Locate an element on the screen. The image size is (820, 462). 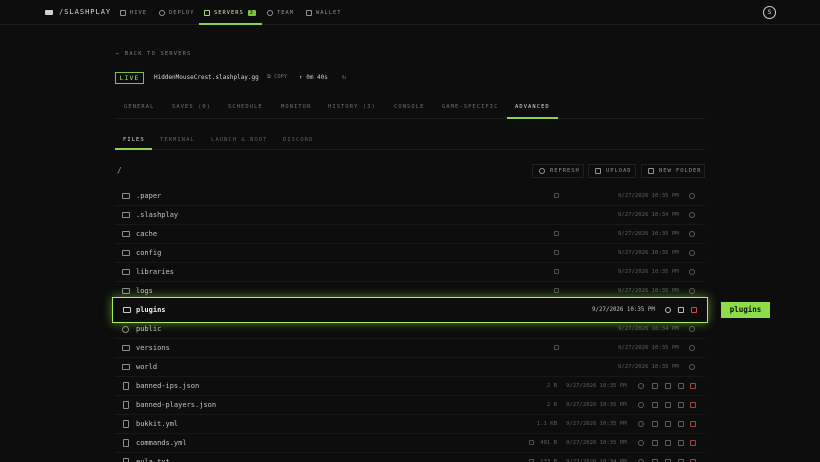
tab-schedule: SCHEDULE is located at coordinates (245, 107).